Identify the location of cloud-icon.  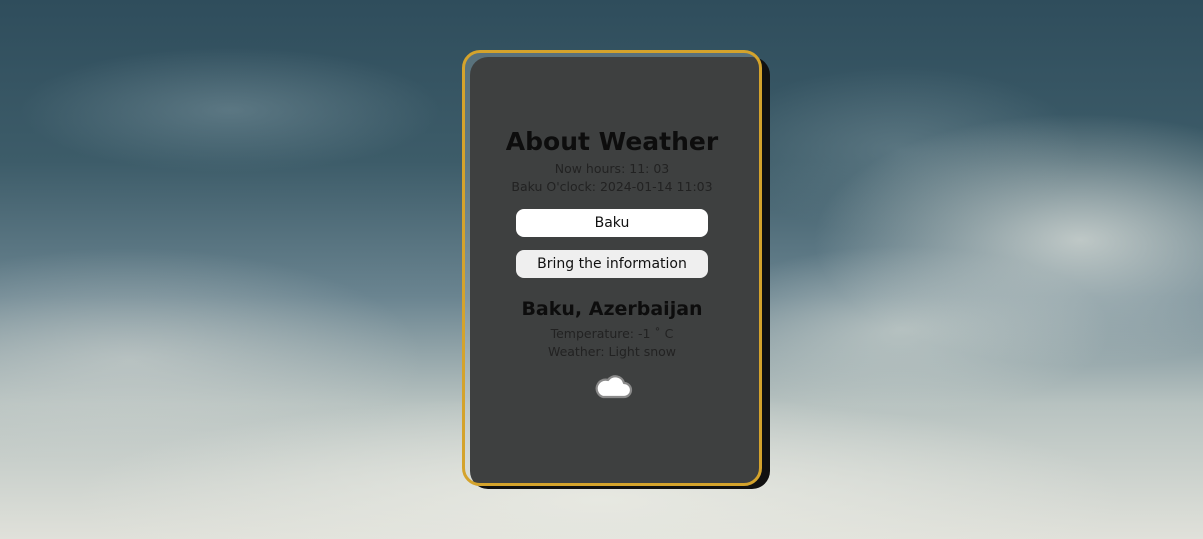
(613, 386).